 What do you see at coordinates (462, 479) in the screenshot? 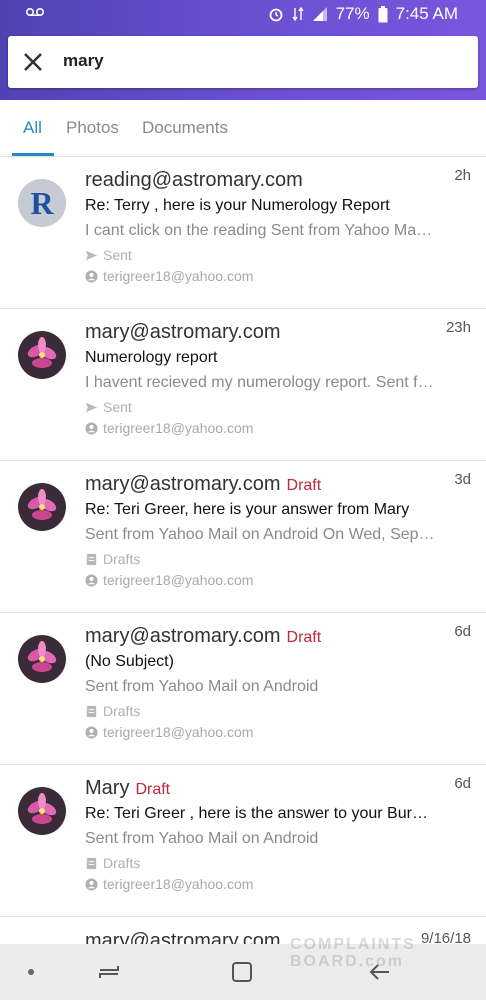
I see `timestamp: 3d` at bounding box center [462, 479].